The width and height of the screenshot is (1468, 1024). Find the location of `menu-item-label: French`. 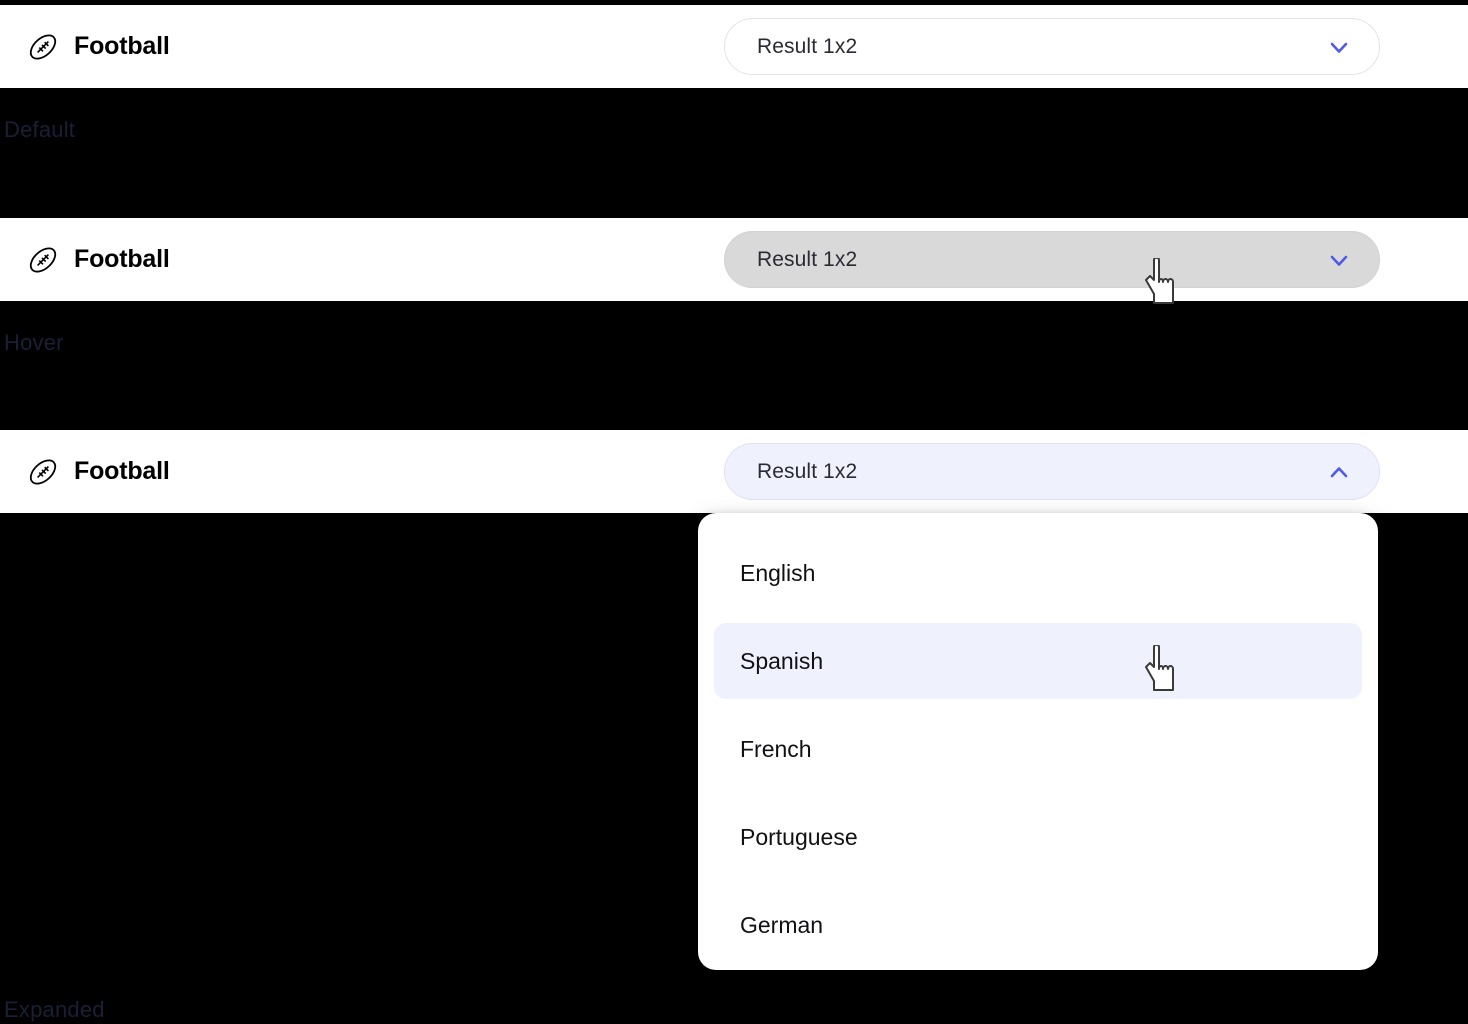

menu-item-label: French is located at coordinates (776, 748).